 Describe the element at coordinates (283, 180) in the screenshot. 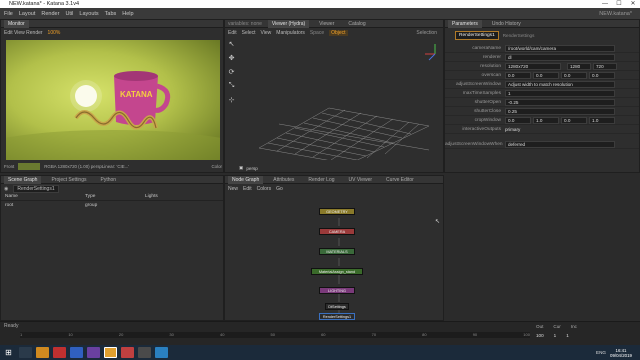

I see `tab-attributes: Attributes` at that location.